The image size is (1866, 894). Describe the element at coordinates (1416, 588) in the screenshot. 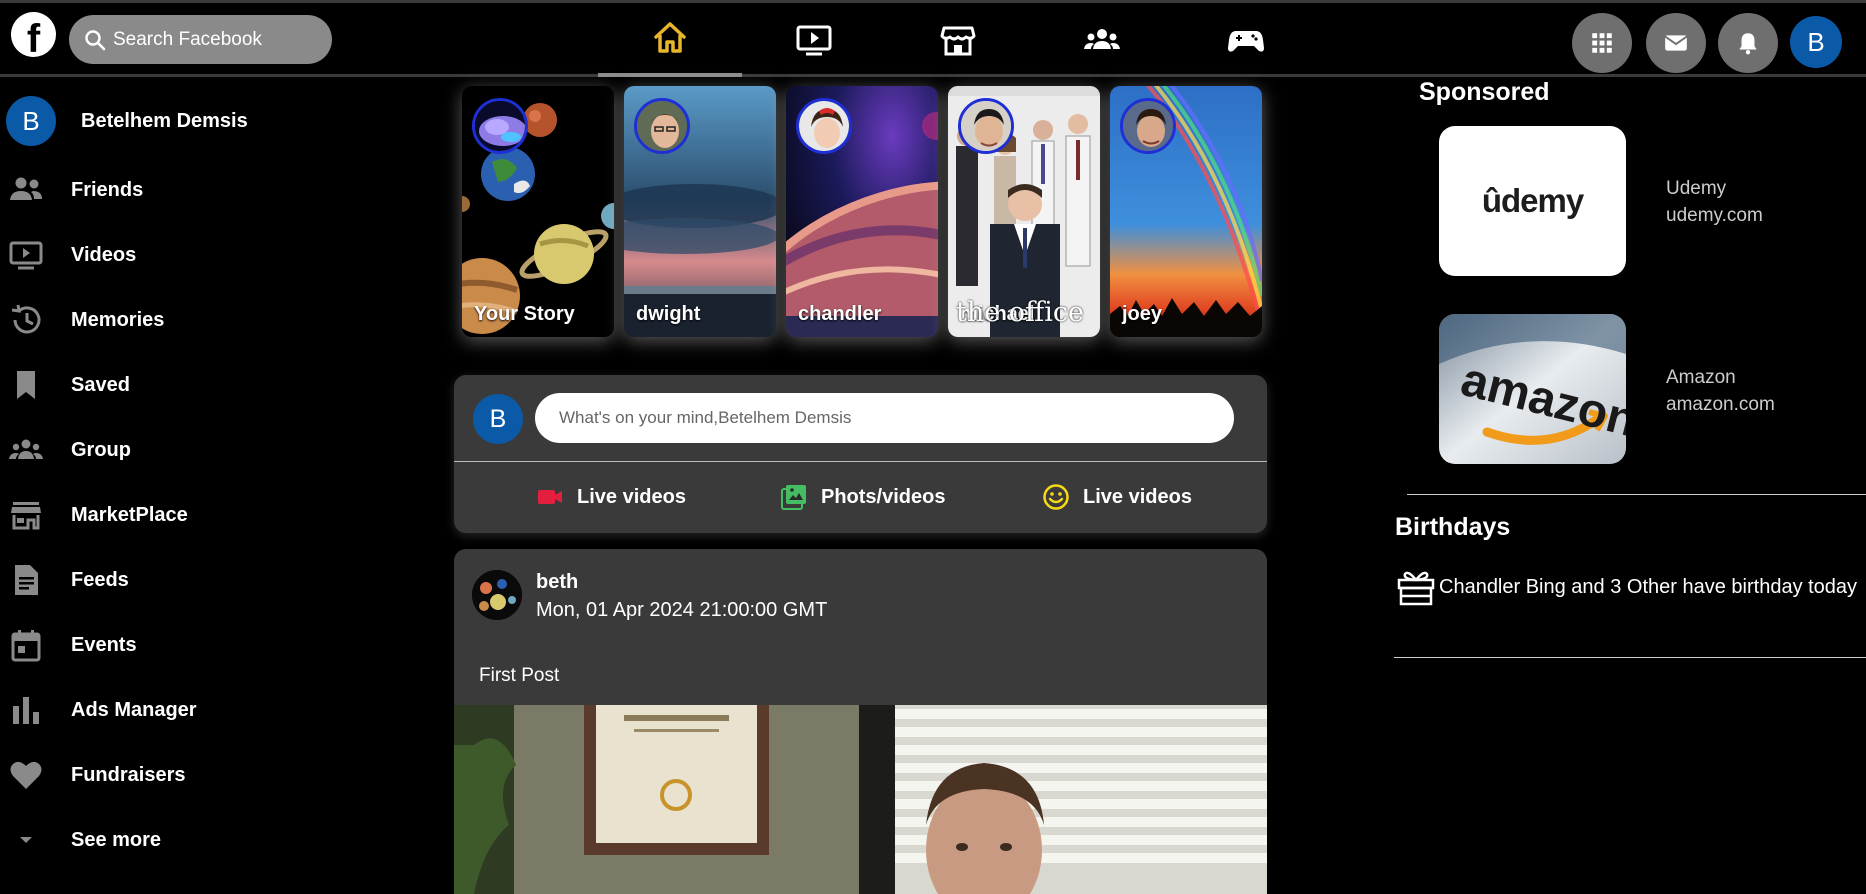

I see `gift-icon` at that location.